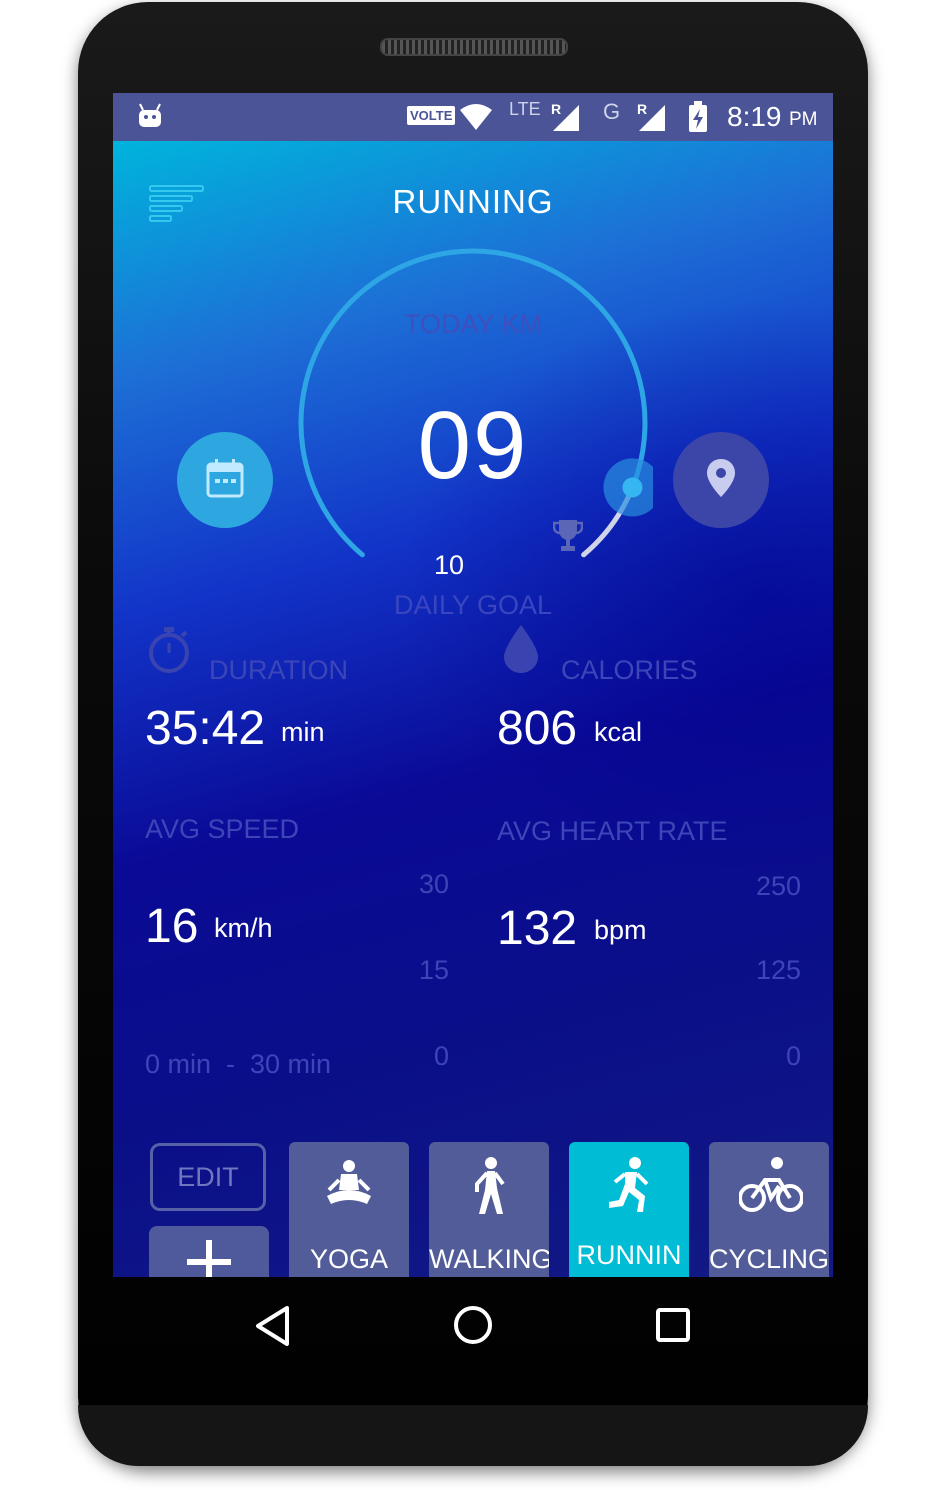 Image resolution: width=945 pixels, height=1490 pixels. I want to click on g-label: G, so click(612, 111).